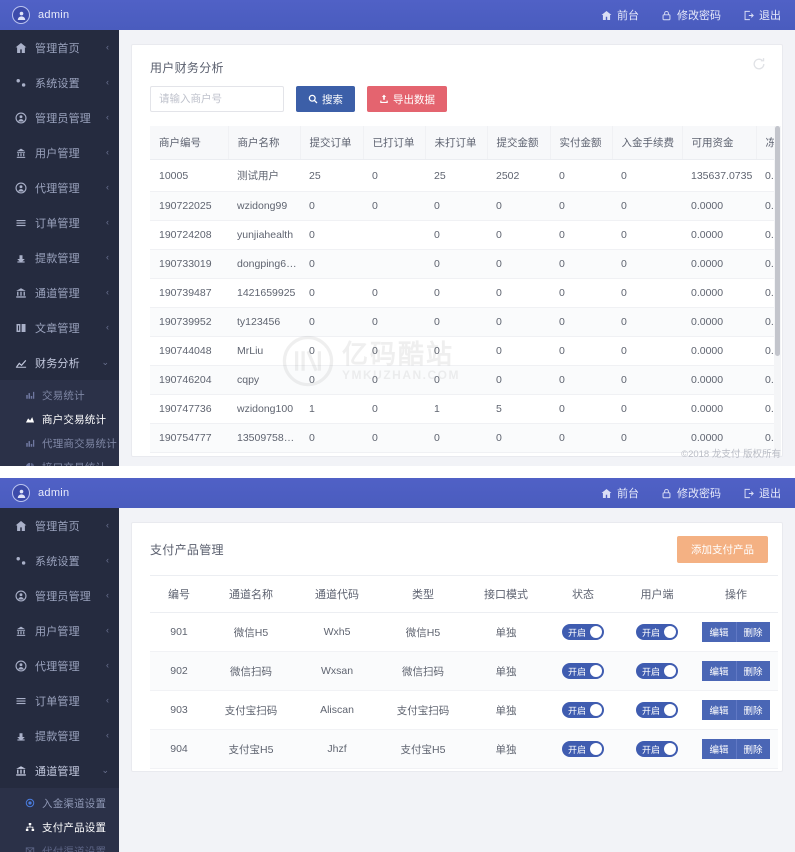 This screenshot has height=852, width=795. What do you see at coordinates (189, 380) in the screenshot?
I see `table-cell: 190746204` at bounding box center [189, 380].